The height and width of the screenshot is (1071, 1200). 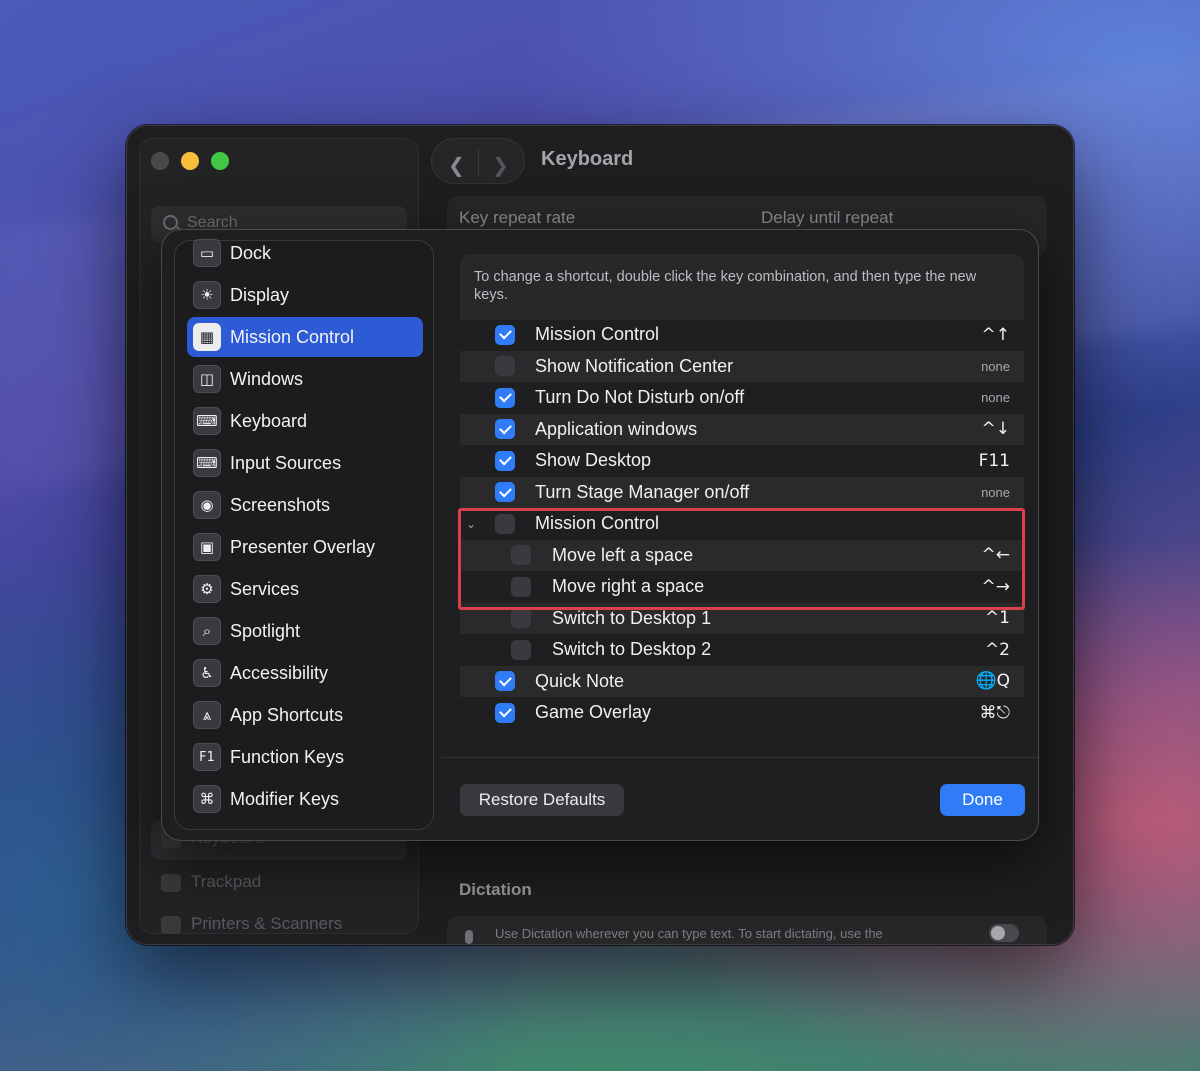 I want to click on f1-key-icon: F1, so click(x=207, y=757).